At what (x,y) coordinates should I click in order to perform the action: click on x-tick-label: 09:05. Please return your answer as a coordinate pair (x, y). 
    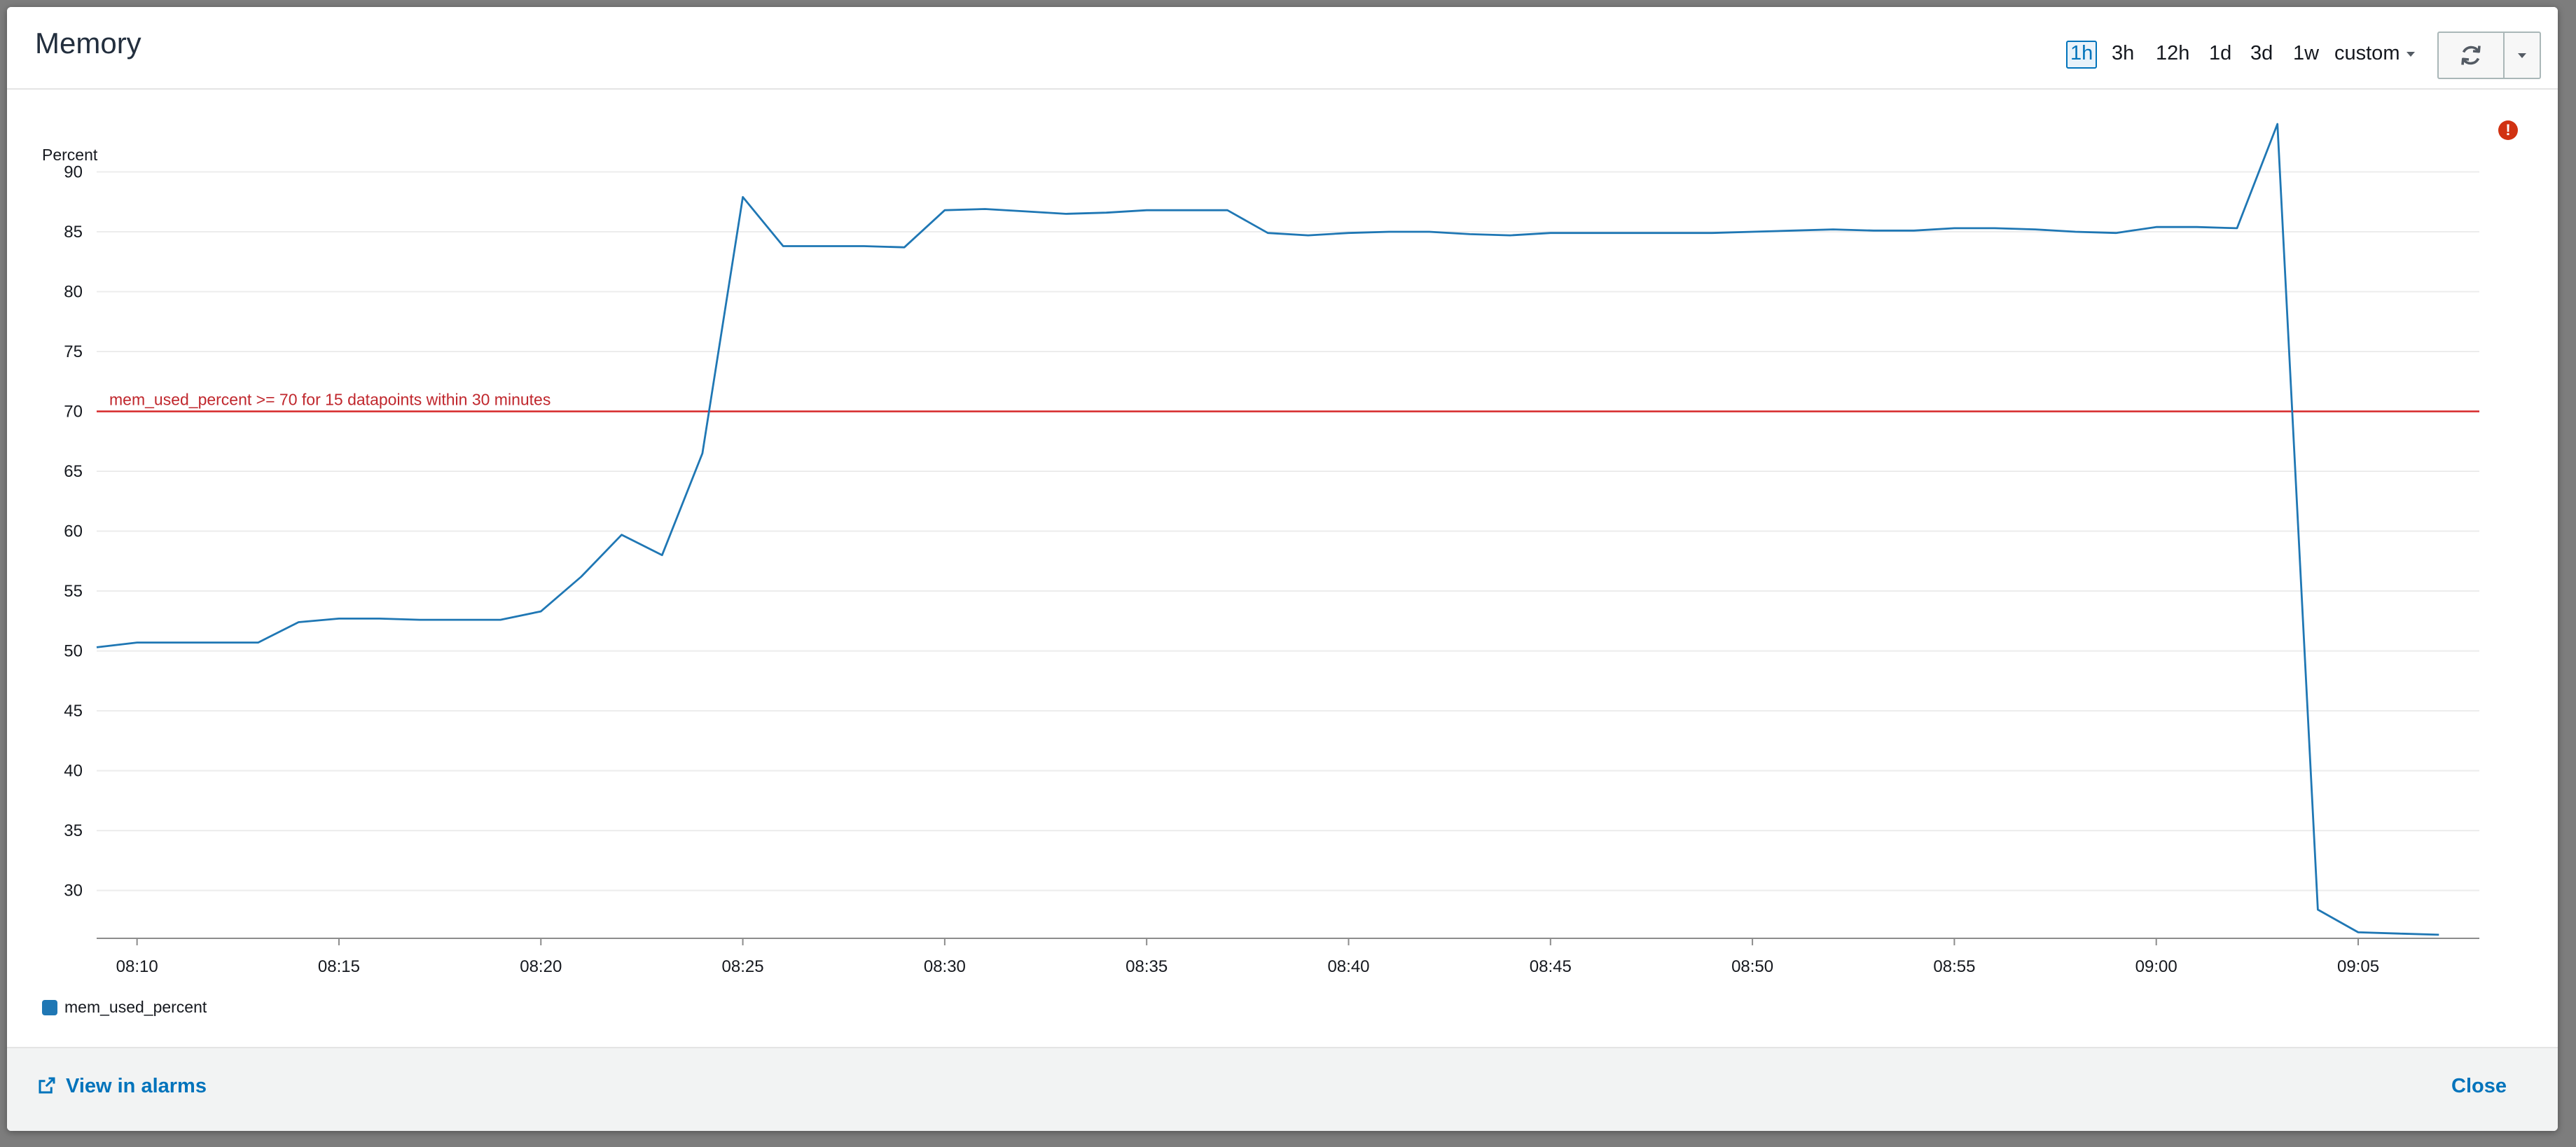
    Looking at the image, I should click on (2358, 966).